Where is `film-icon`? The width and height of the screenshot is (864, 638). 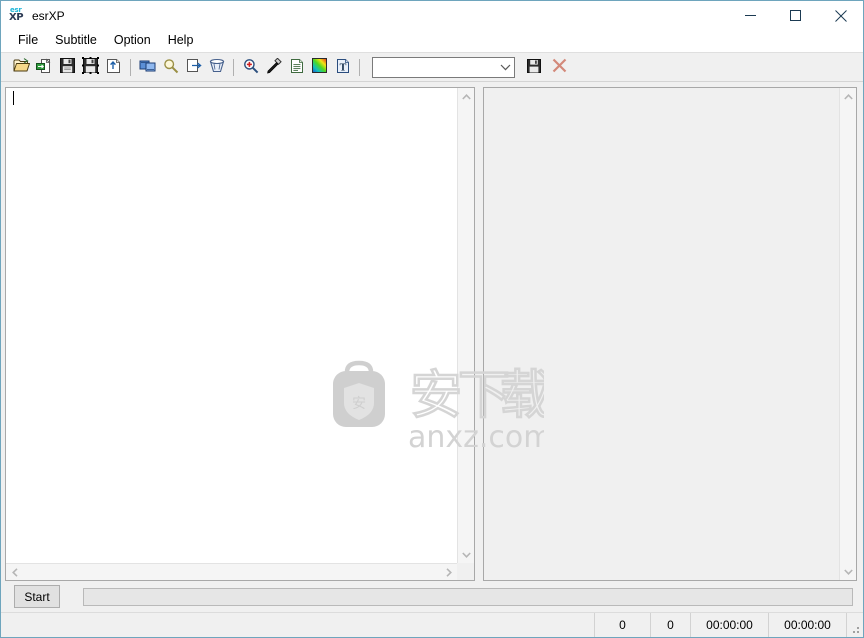
film-icon is located at coordinates (148, 67).